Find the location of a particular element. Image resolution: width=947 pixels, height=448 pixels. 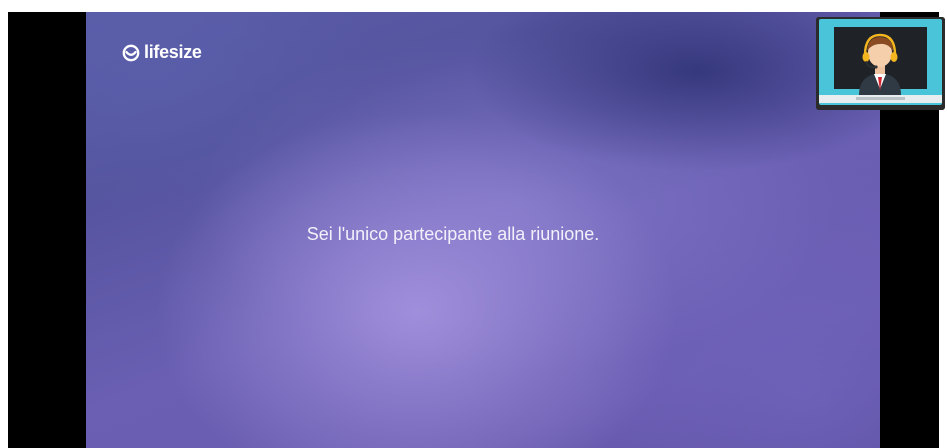

self-view-thumbnail is located at coordinates (880, 63).